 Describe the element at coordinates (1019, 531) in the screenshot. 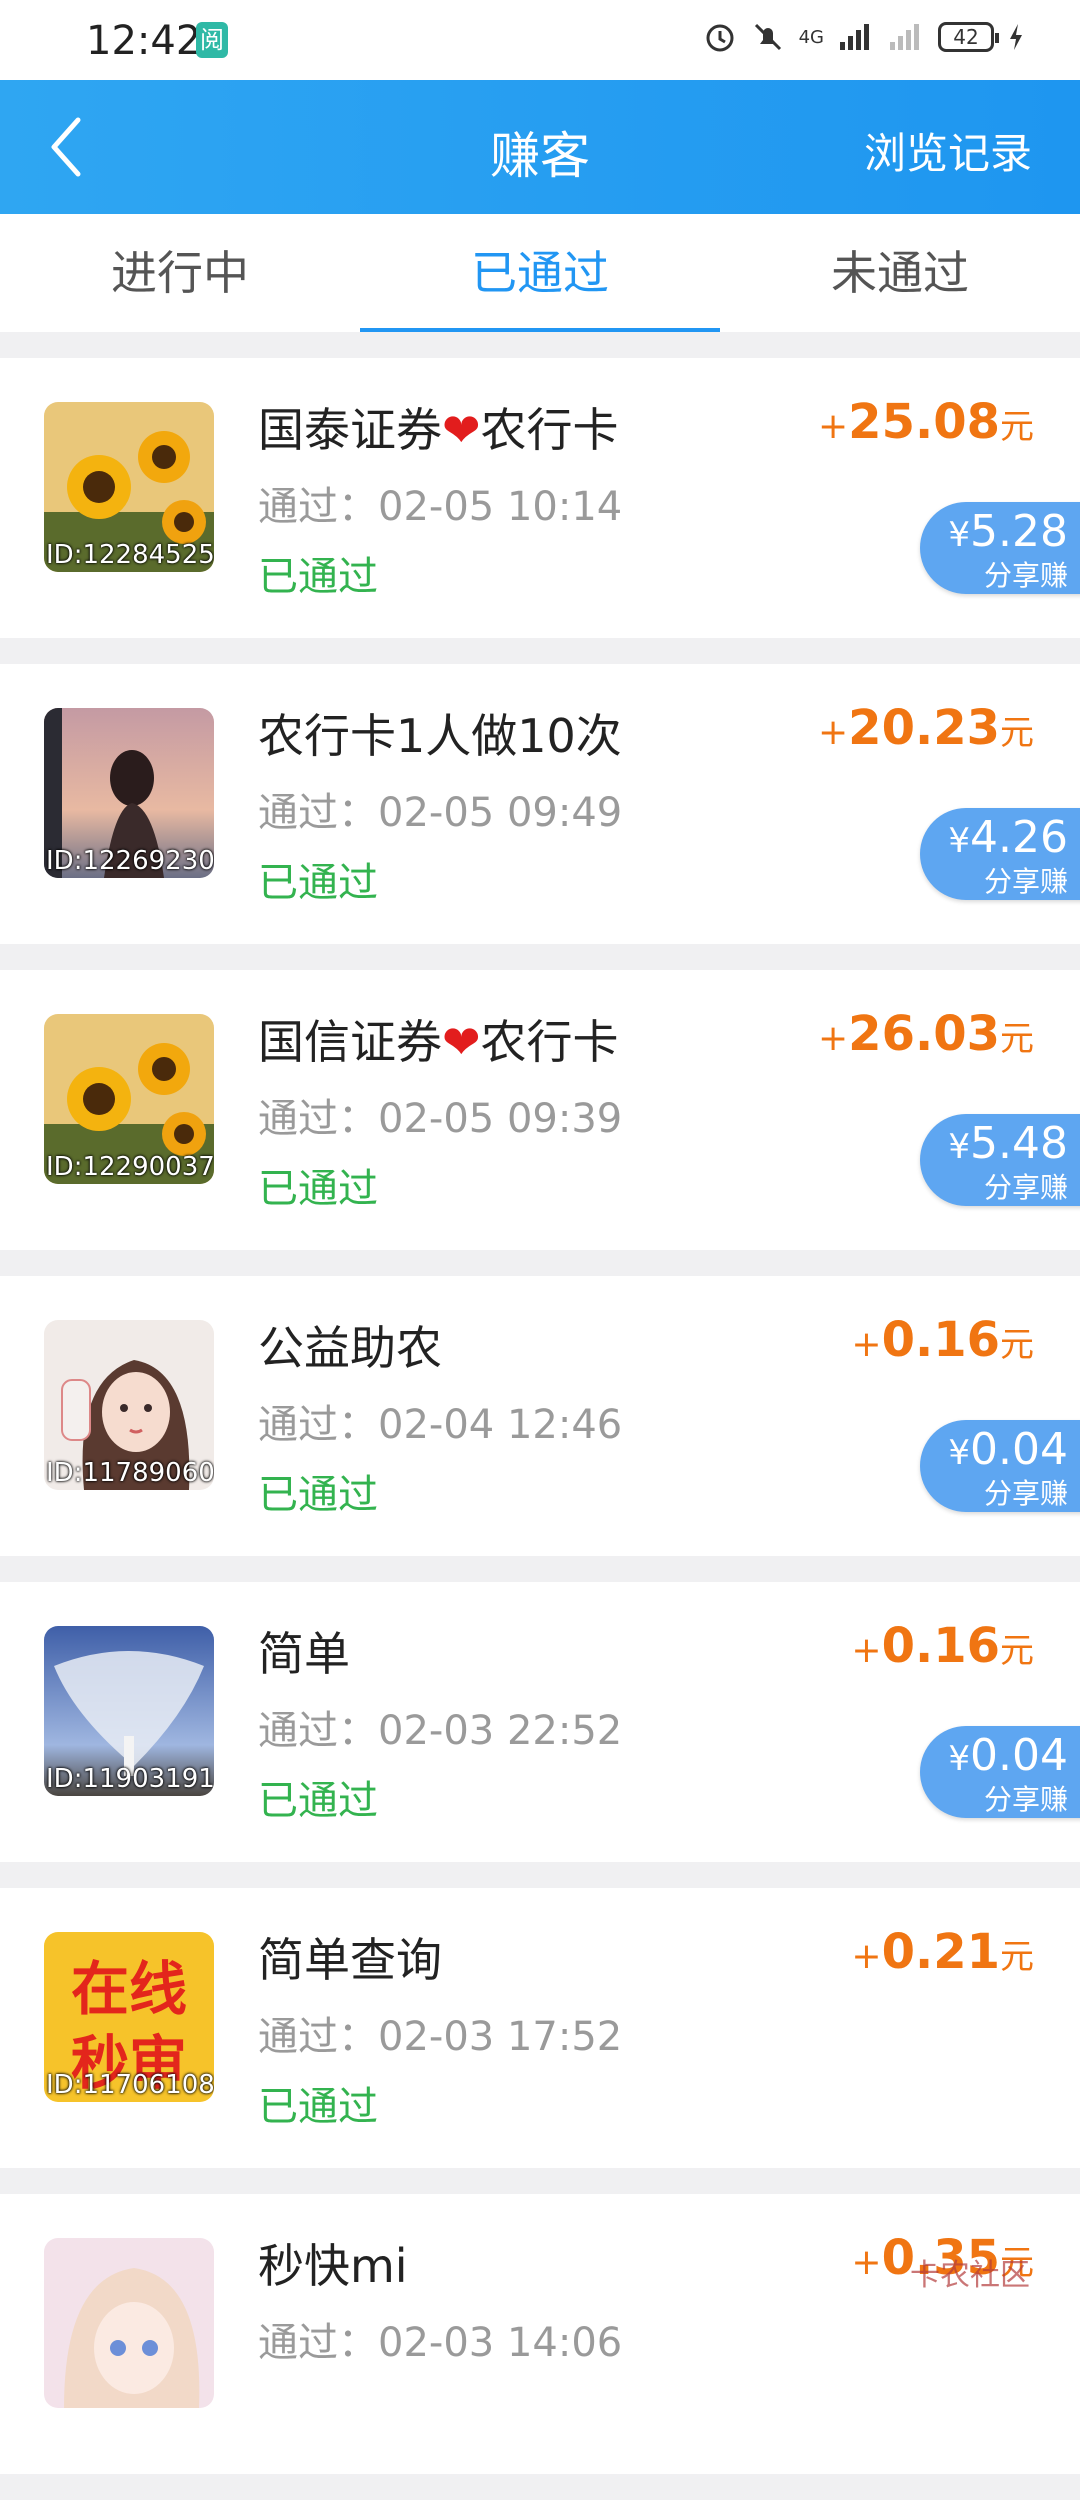

I see `share-value: 5.28` at that location.